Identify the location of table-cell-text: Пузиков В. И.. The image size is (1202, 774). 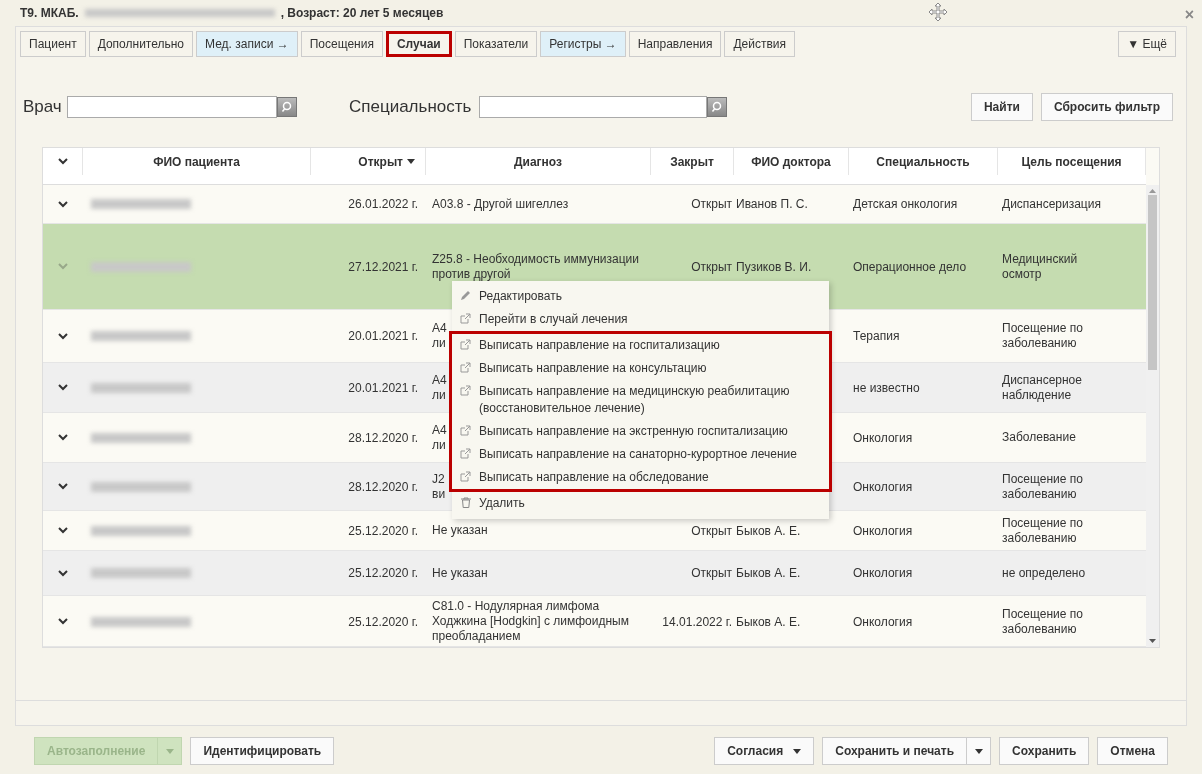
(774, 267).